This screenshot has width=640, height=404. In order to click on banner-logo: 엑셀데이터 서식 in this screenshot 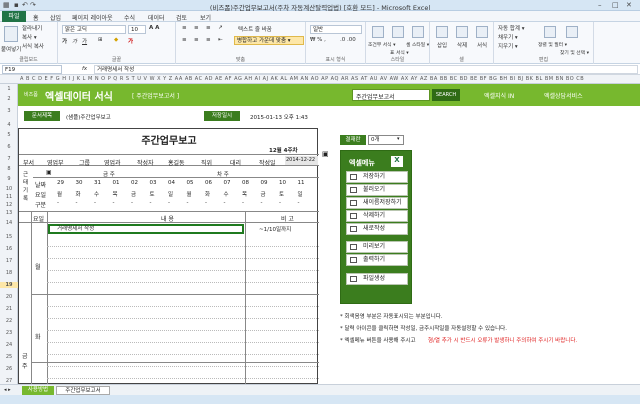, I will do `click(79, 95)`.